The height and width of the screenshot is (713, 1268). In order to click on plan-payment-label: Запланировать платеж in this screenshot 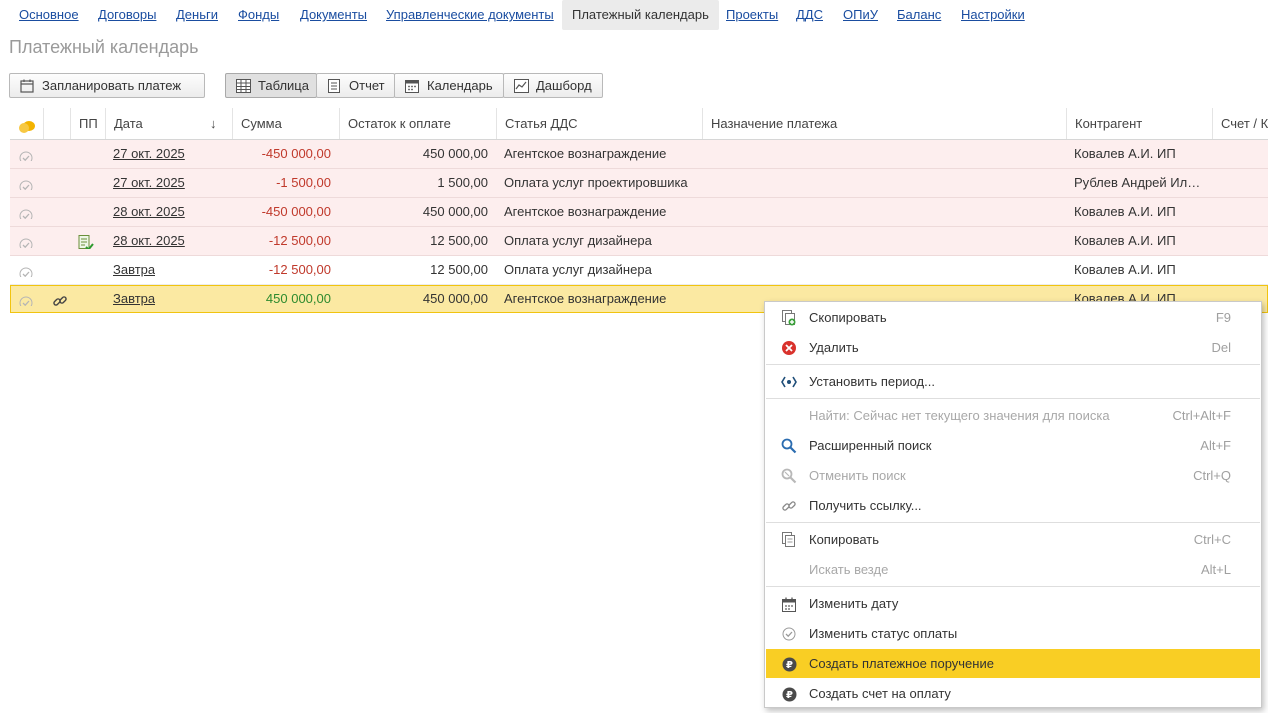, I will do `click(112, 85)`.